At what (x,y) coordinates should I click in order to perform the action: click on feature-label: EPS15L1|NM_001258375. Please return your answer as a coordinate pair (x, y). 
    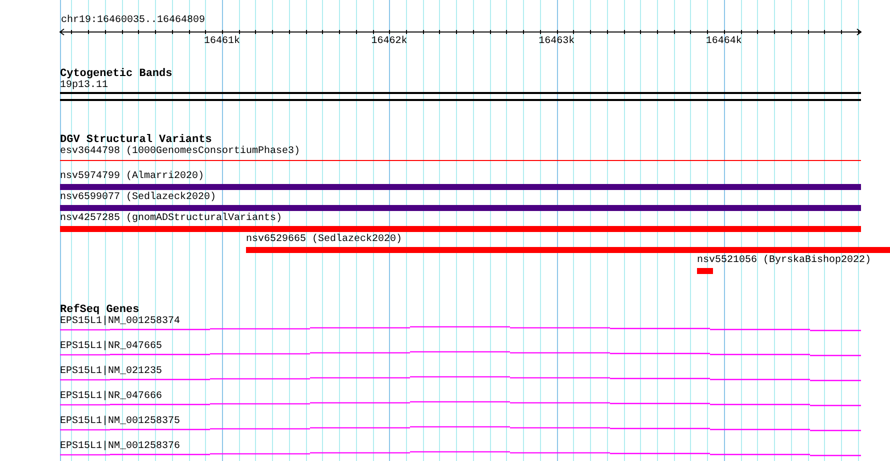
    Looking at the image, I should click on (120, 421).